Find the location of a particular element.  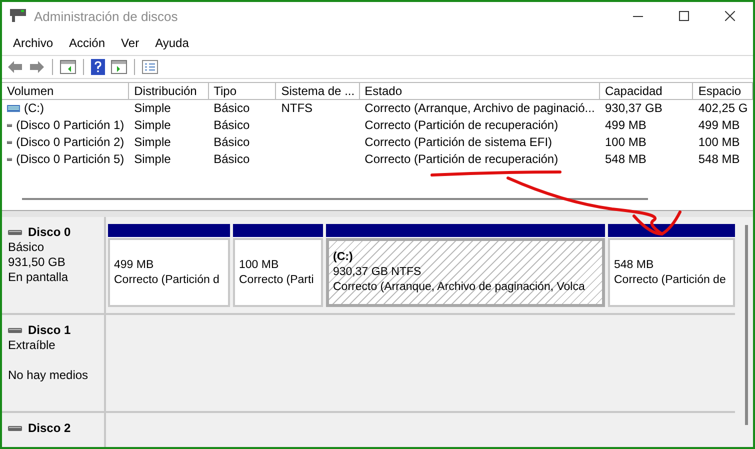

column-header: Estado is located at coordinates (480, 91).